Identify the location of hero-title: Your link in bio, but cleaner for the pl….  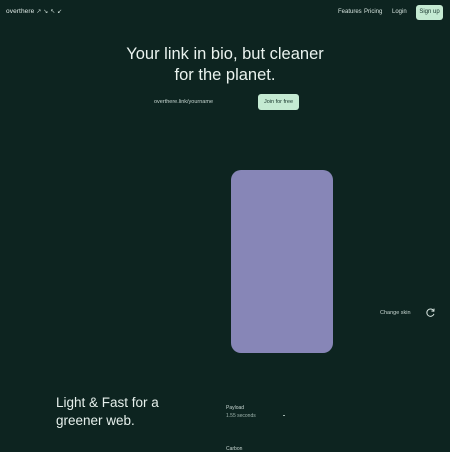
(225, 65).